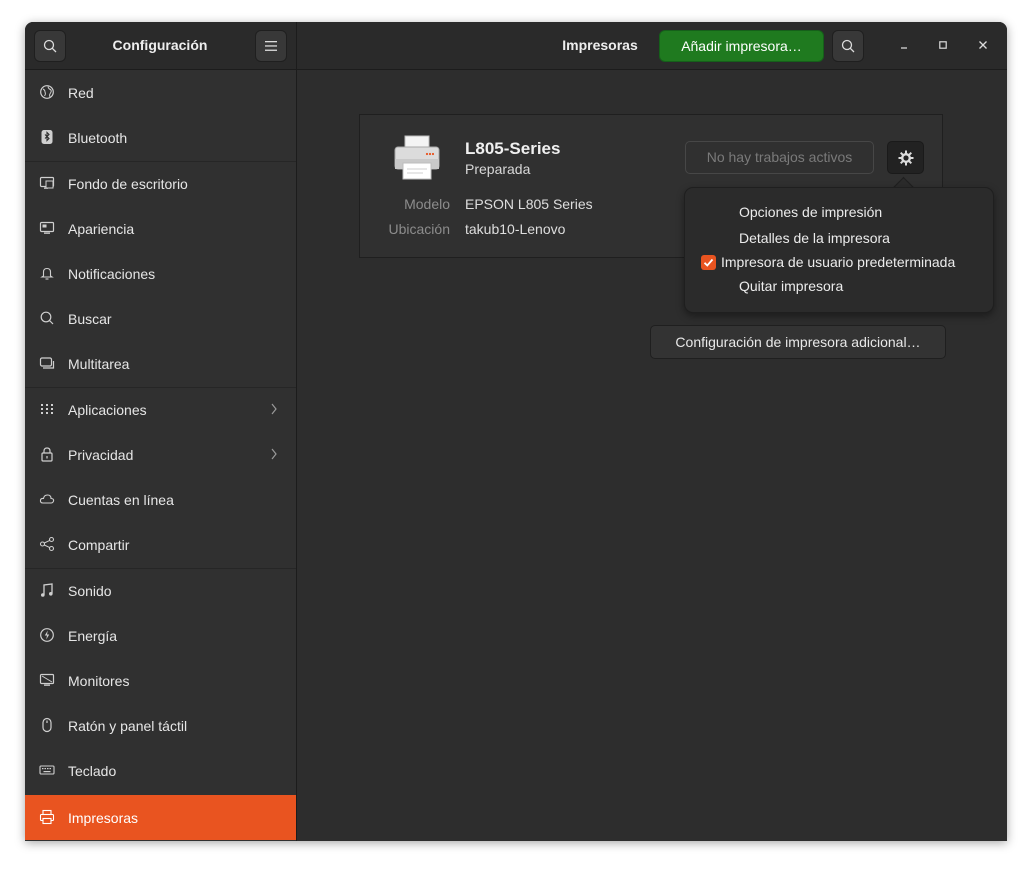  I want to click on music-note-icon, so click(47, 590).